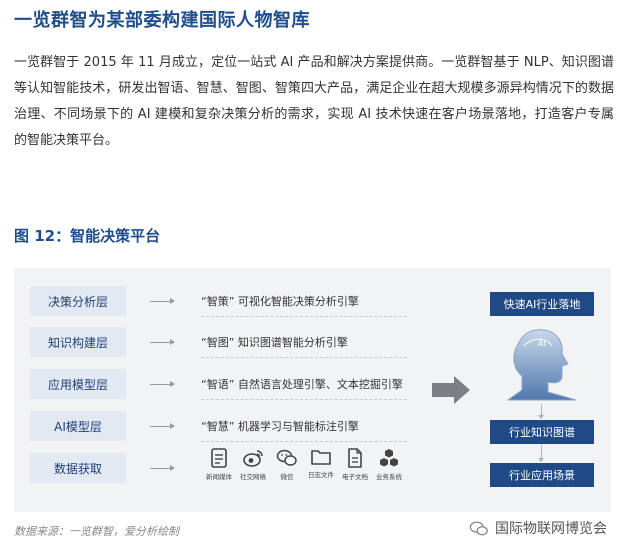 This screenshot has width=625, height=552. I want to click on layer-data-acquisition: 数据获取, so click(78, 468).